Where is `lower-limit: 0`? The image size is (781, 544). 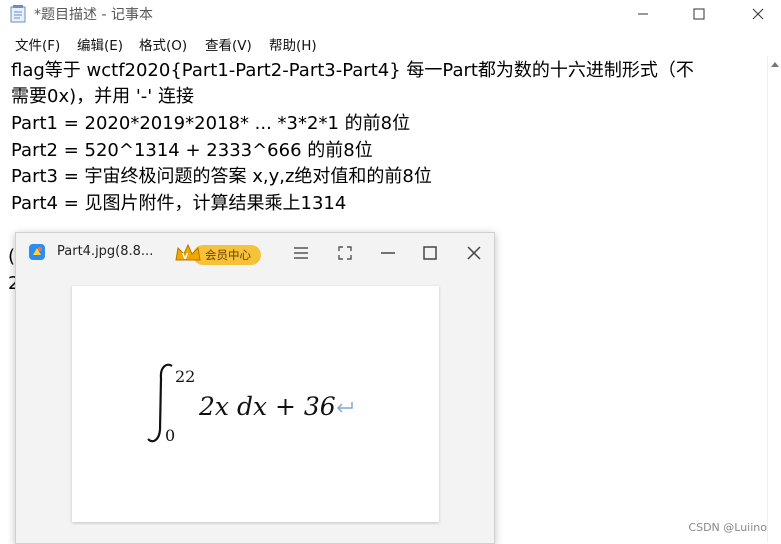 lower-limit: 0 is located at coordinates (170, 435).